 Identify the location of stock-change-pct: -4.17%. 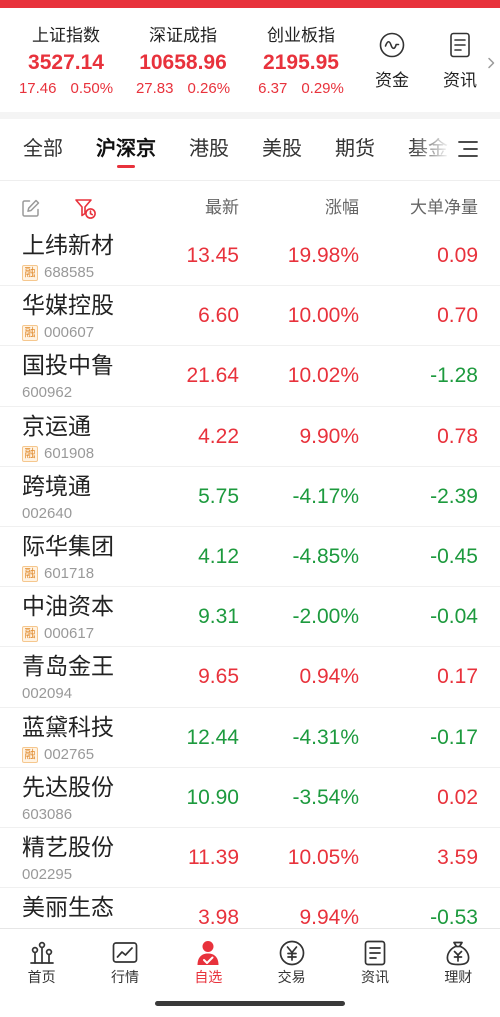
(325, 496).